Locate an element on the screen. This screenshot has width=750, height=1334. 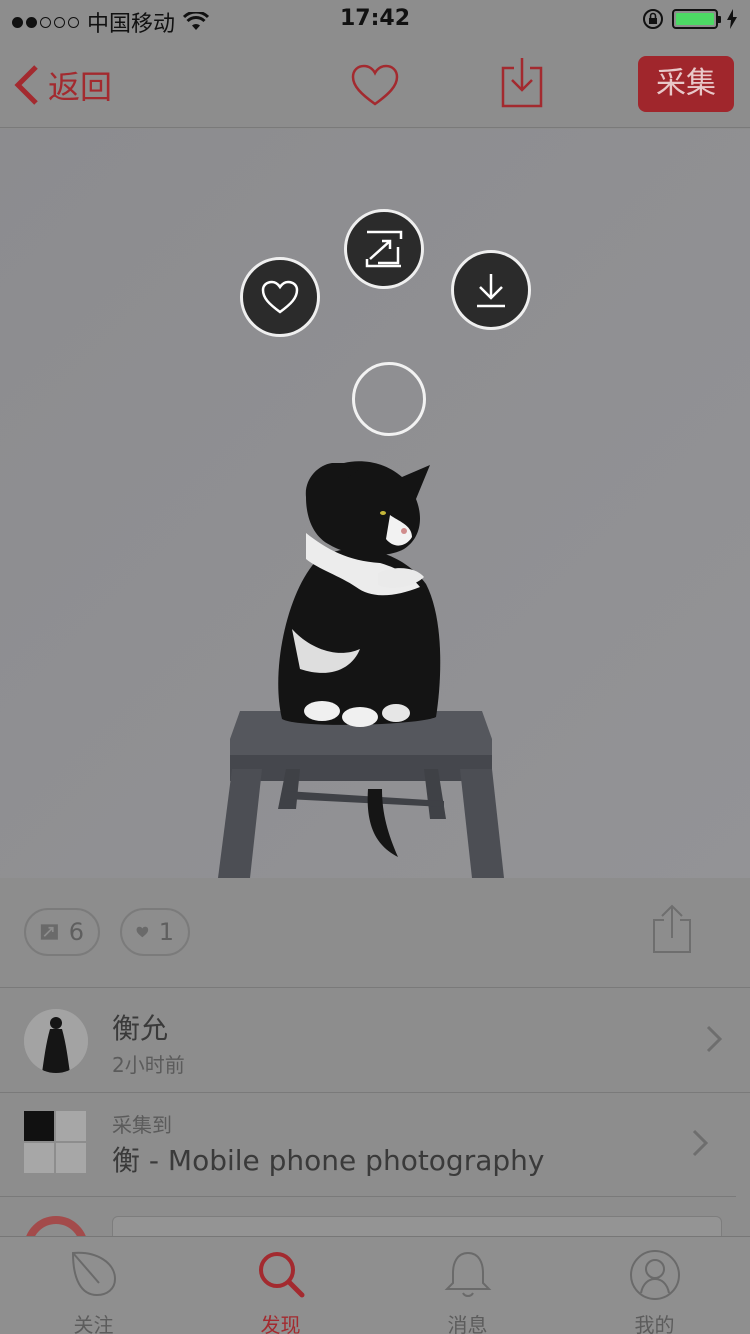
board-row: 采集到 衡 - Mobile phone photography is located at coordinates (368, 1145).